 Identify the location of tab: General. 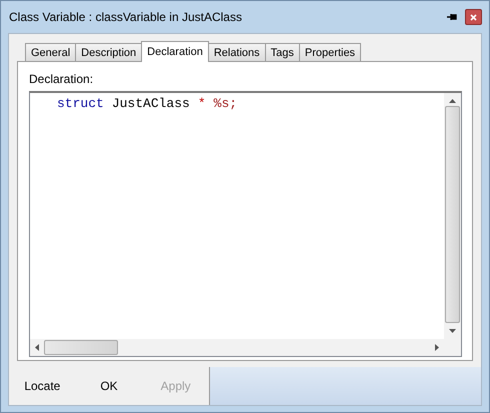
(50, 52).